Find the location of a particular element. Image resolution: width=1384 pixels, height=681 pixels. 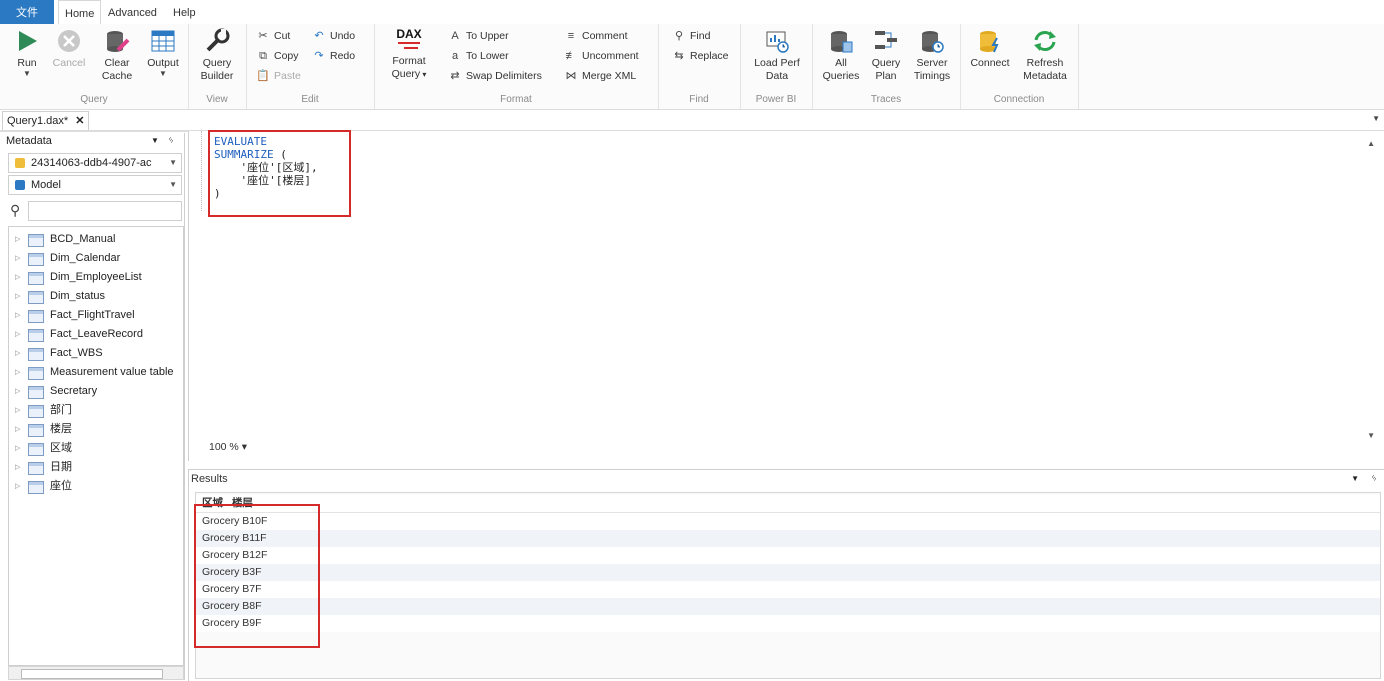

group-label: Format is located at coordinates (516, 99).